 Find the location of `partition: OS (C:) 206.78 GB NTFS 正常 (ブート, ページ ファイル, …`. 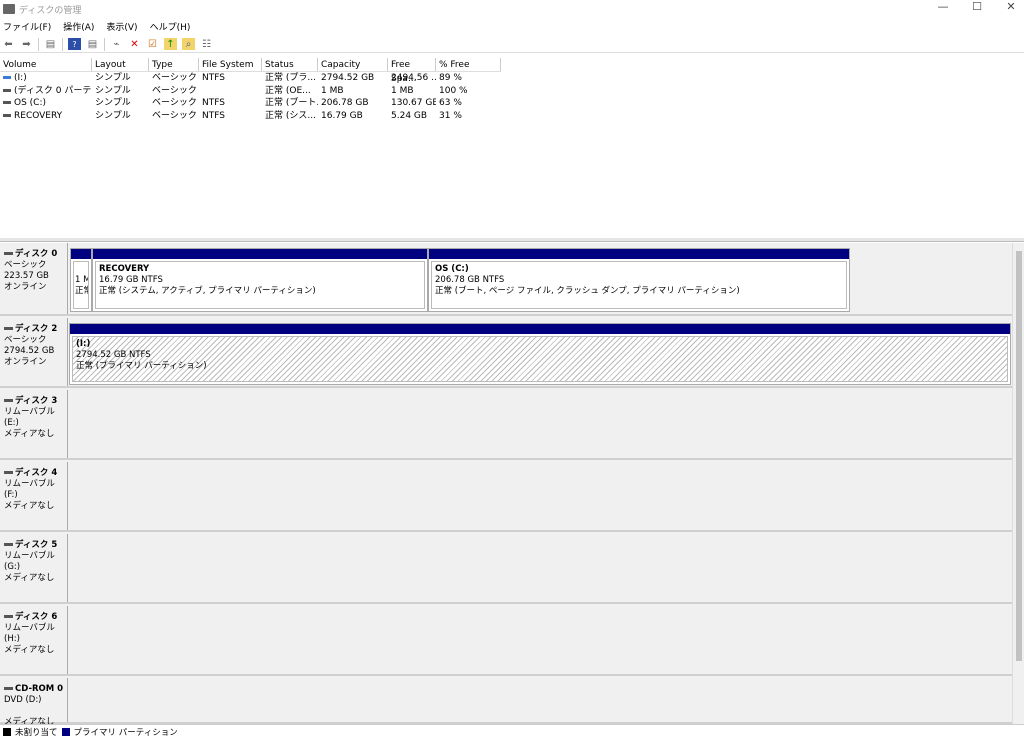

partition: OS (C:) 206.78 GB NTFS 正常 (ブート, ページ ファイル, … is located at coordinates (639, 280).